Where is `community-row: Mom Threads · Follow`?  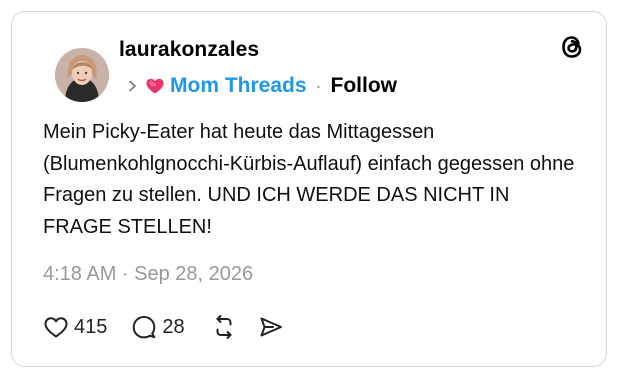
community-row: Mom Threads · Follow is located at coordinates (261, 86).